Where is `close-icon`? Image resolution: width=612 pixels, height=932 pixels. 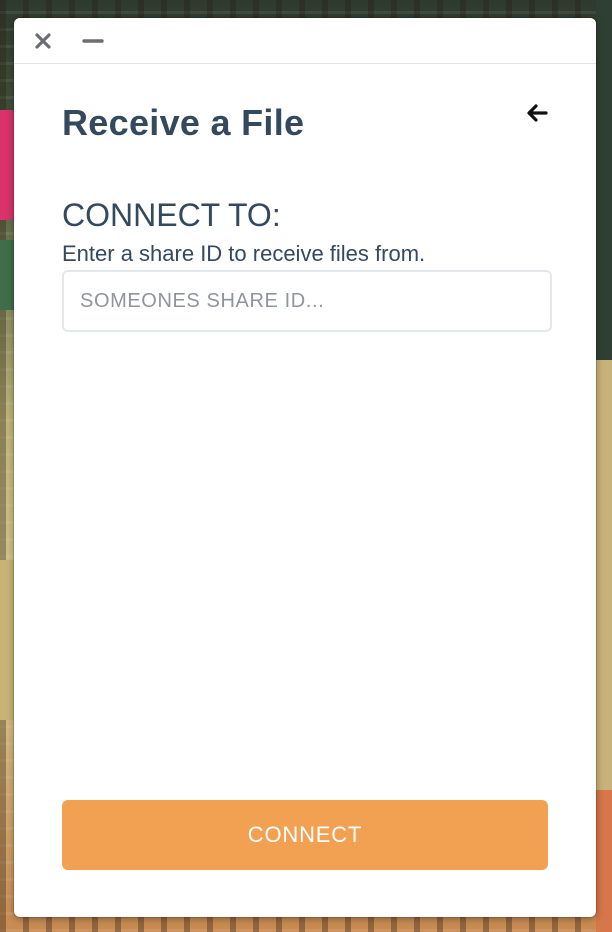
close-icon is located at coordinates (43, 41).